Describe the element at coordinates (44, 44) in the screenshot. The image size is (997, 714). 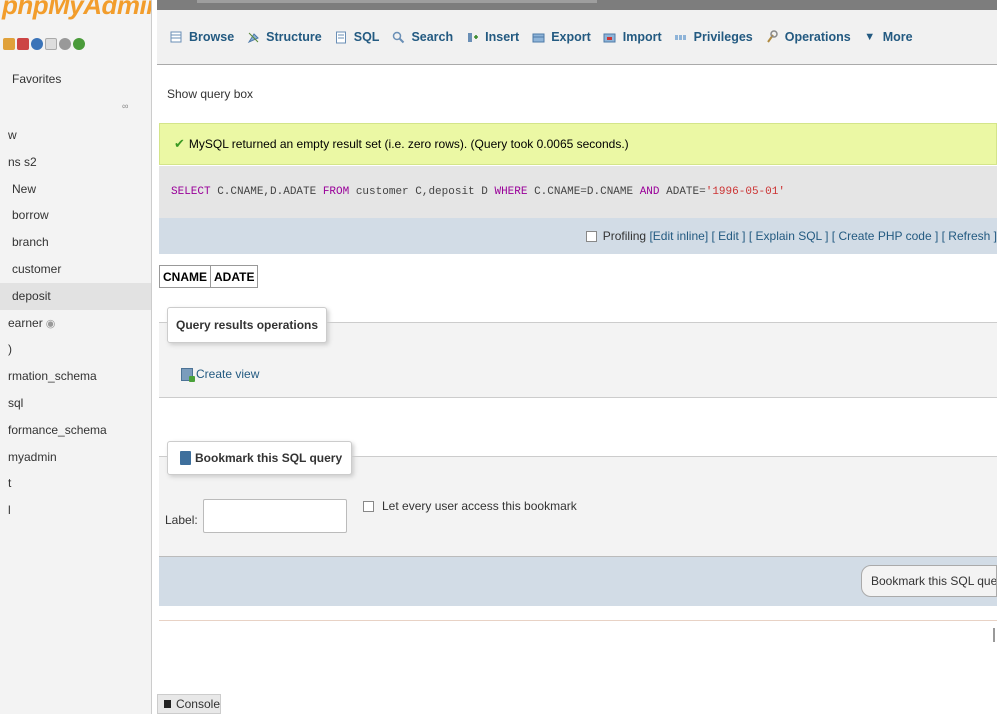
I see `sidebar-toolbar` at that location.